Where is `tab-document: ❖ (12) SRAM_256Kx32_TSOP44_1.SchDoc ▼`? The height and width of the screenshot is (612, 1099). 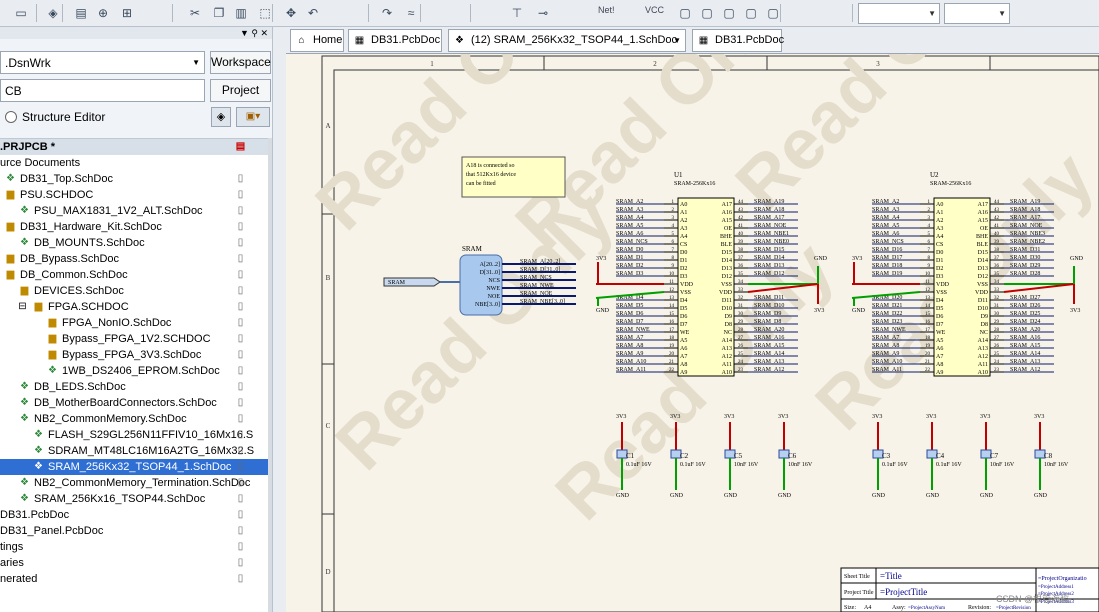
tab-document: ❖ (12) SRAM_256Kx32_TSOP44_1.SchDoc ▼ is located at coordinates (567, 40).